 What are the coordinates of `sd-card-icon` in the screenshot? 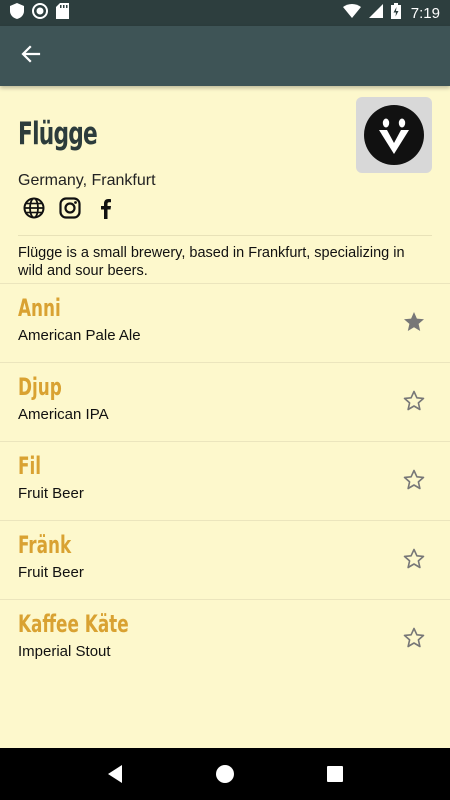 It's located at (62, 13).